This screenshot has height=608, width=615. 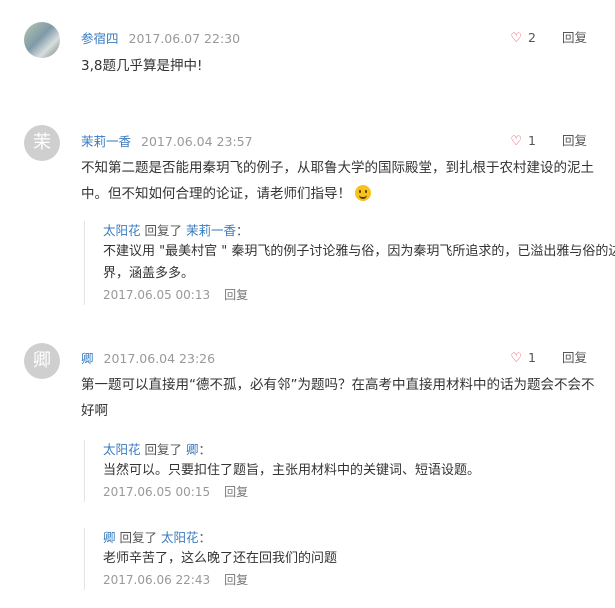 I want to click on smile-emoji-icon, so click(x=363, y=193).